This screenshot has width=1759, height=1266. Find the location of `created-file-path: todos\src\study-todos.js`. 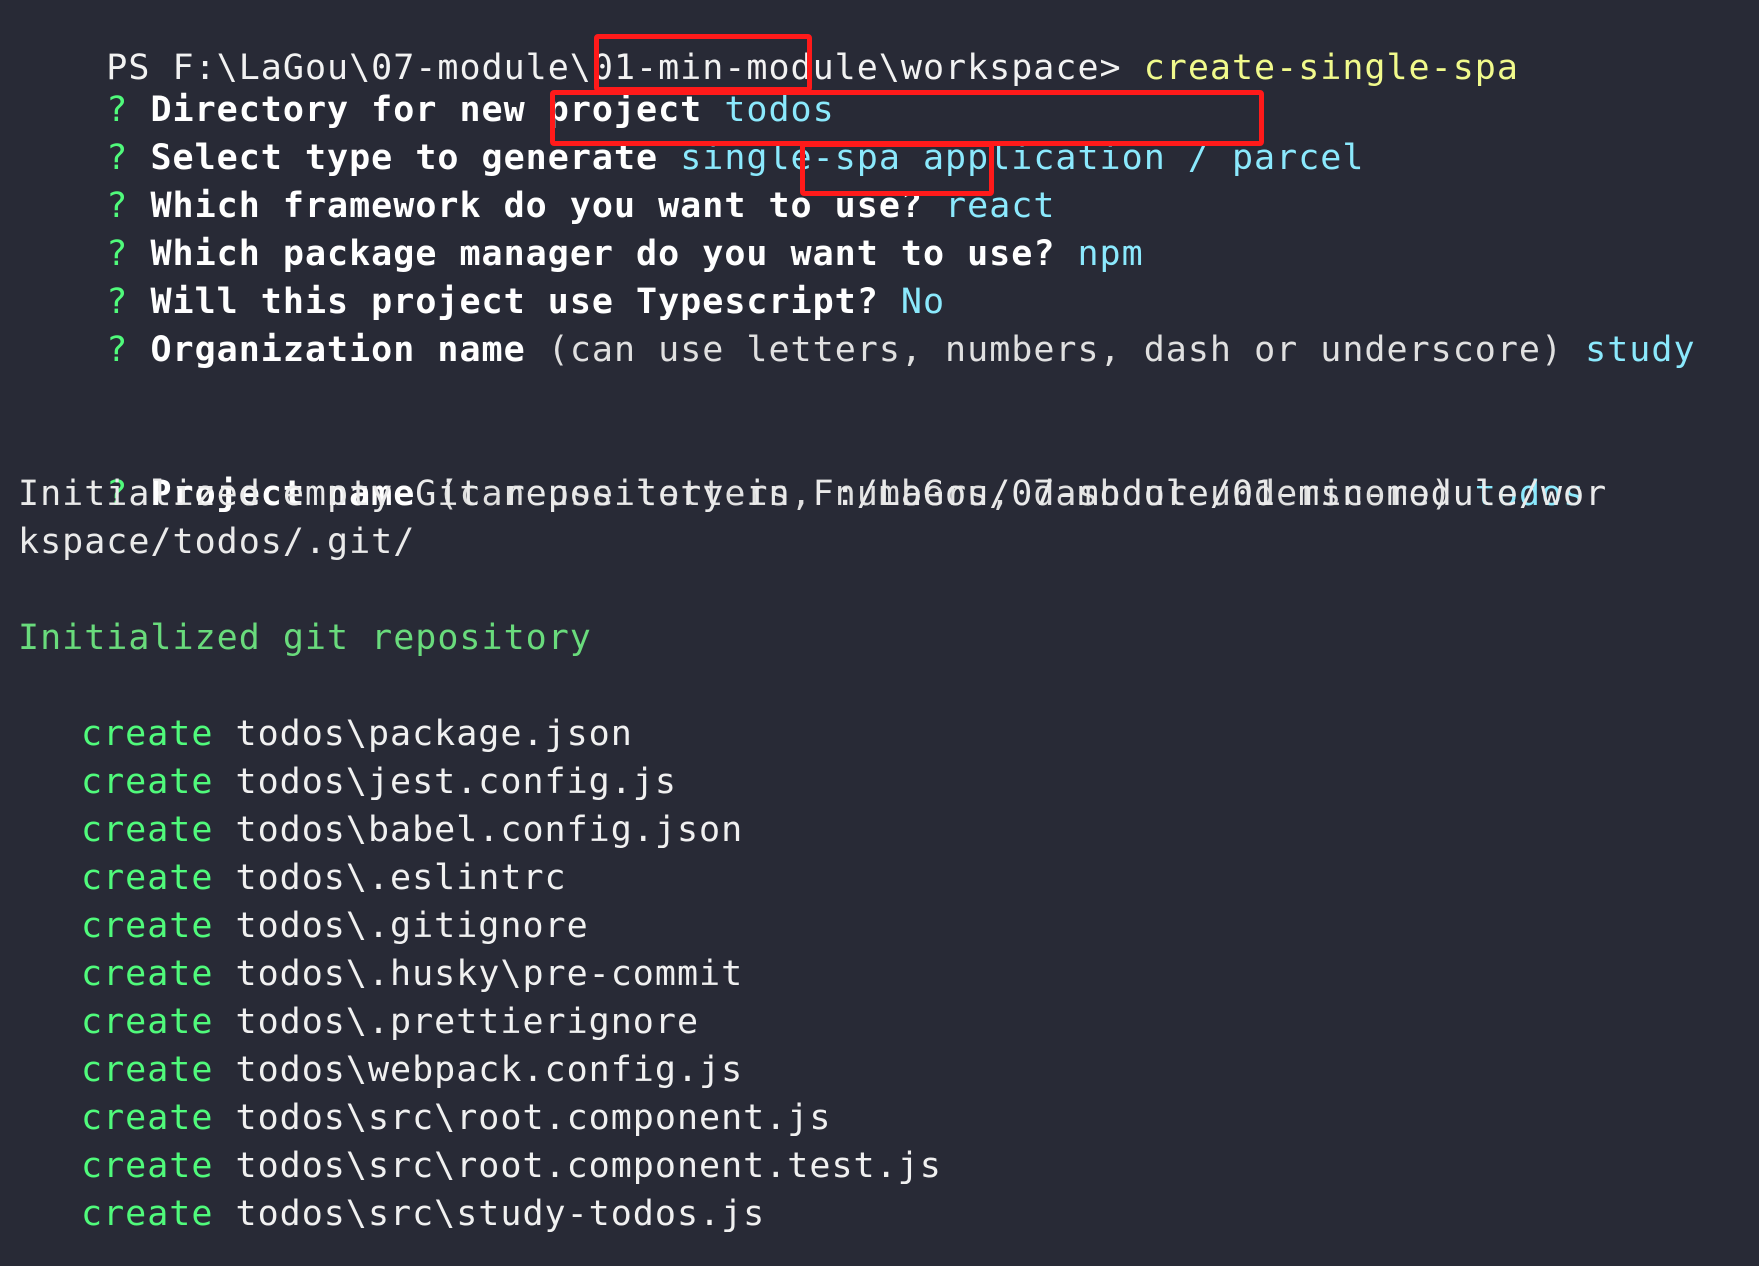

created-file-path: todos\src\study-todos.js is located at coordinates (500, 1214).